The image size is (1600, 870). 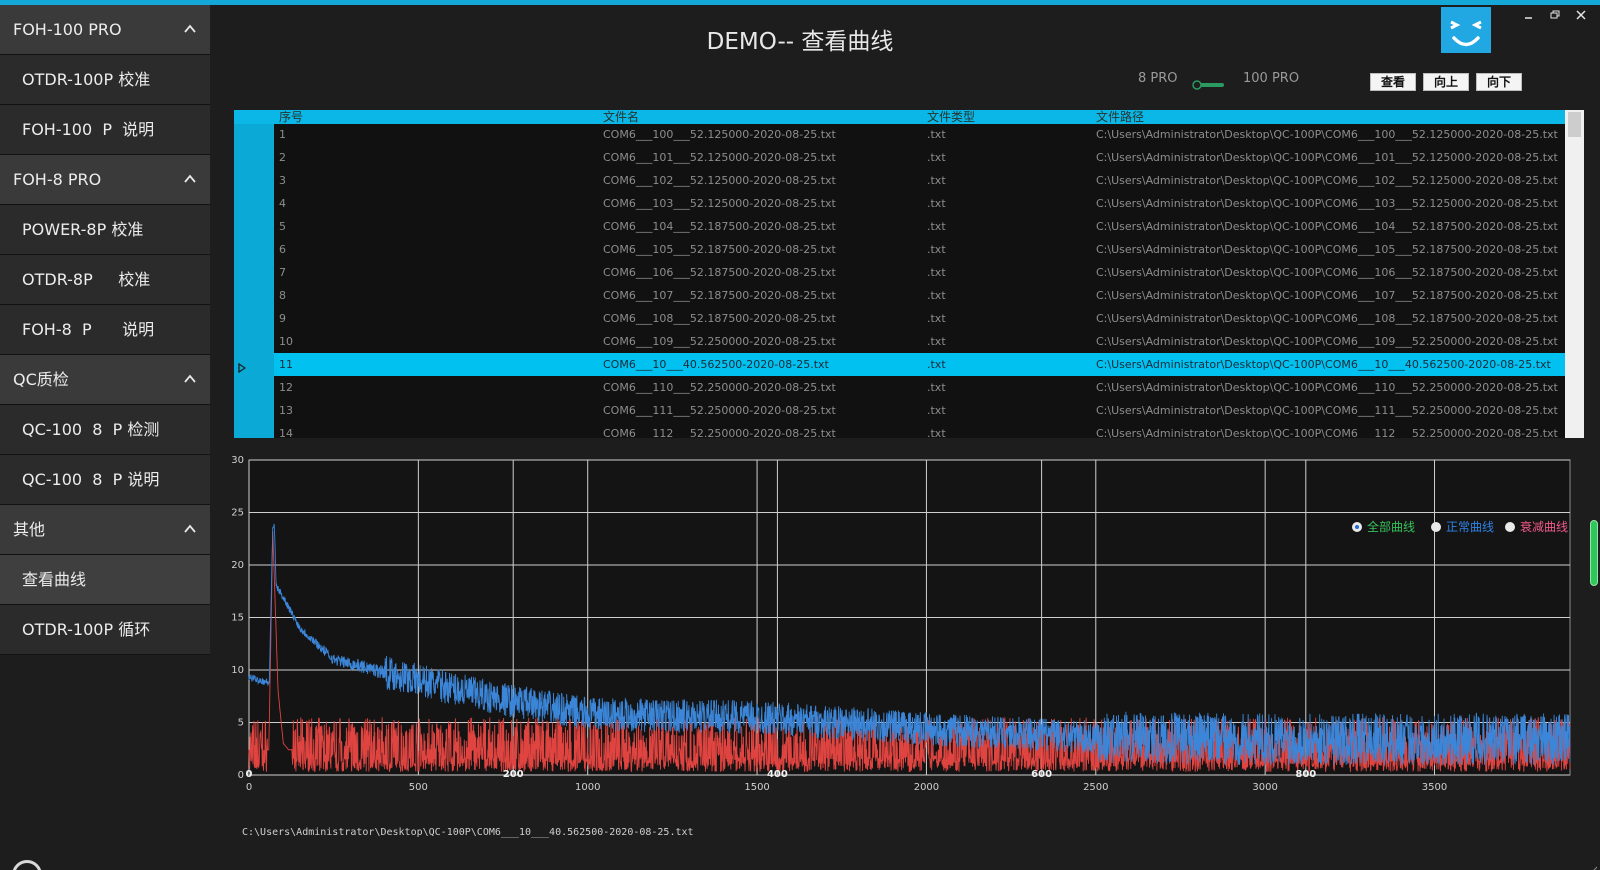 I want to click on x-tick-label: 3000, so click(x=1264, y=787).